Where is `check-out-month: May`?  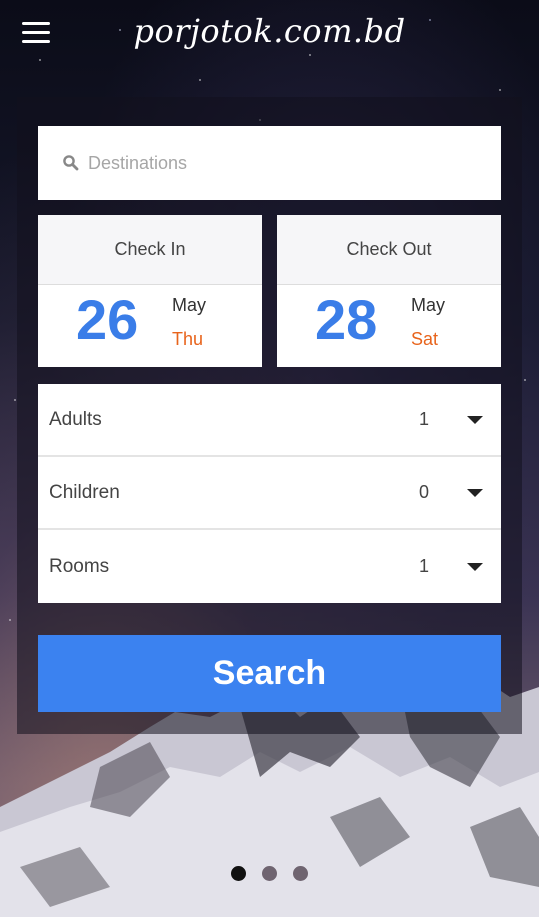 check-out-month: May is located at coordinates (428, 305).